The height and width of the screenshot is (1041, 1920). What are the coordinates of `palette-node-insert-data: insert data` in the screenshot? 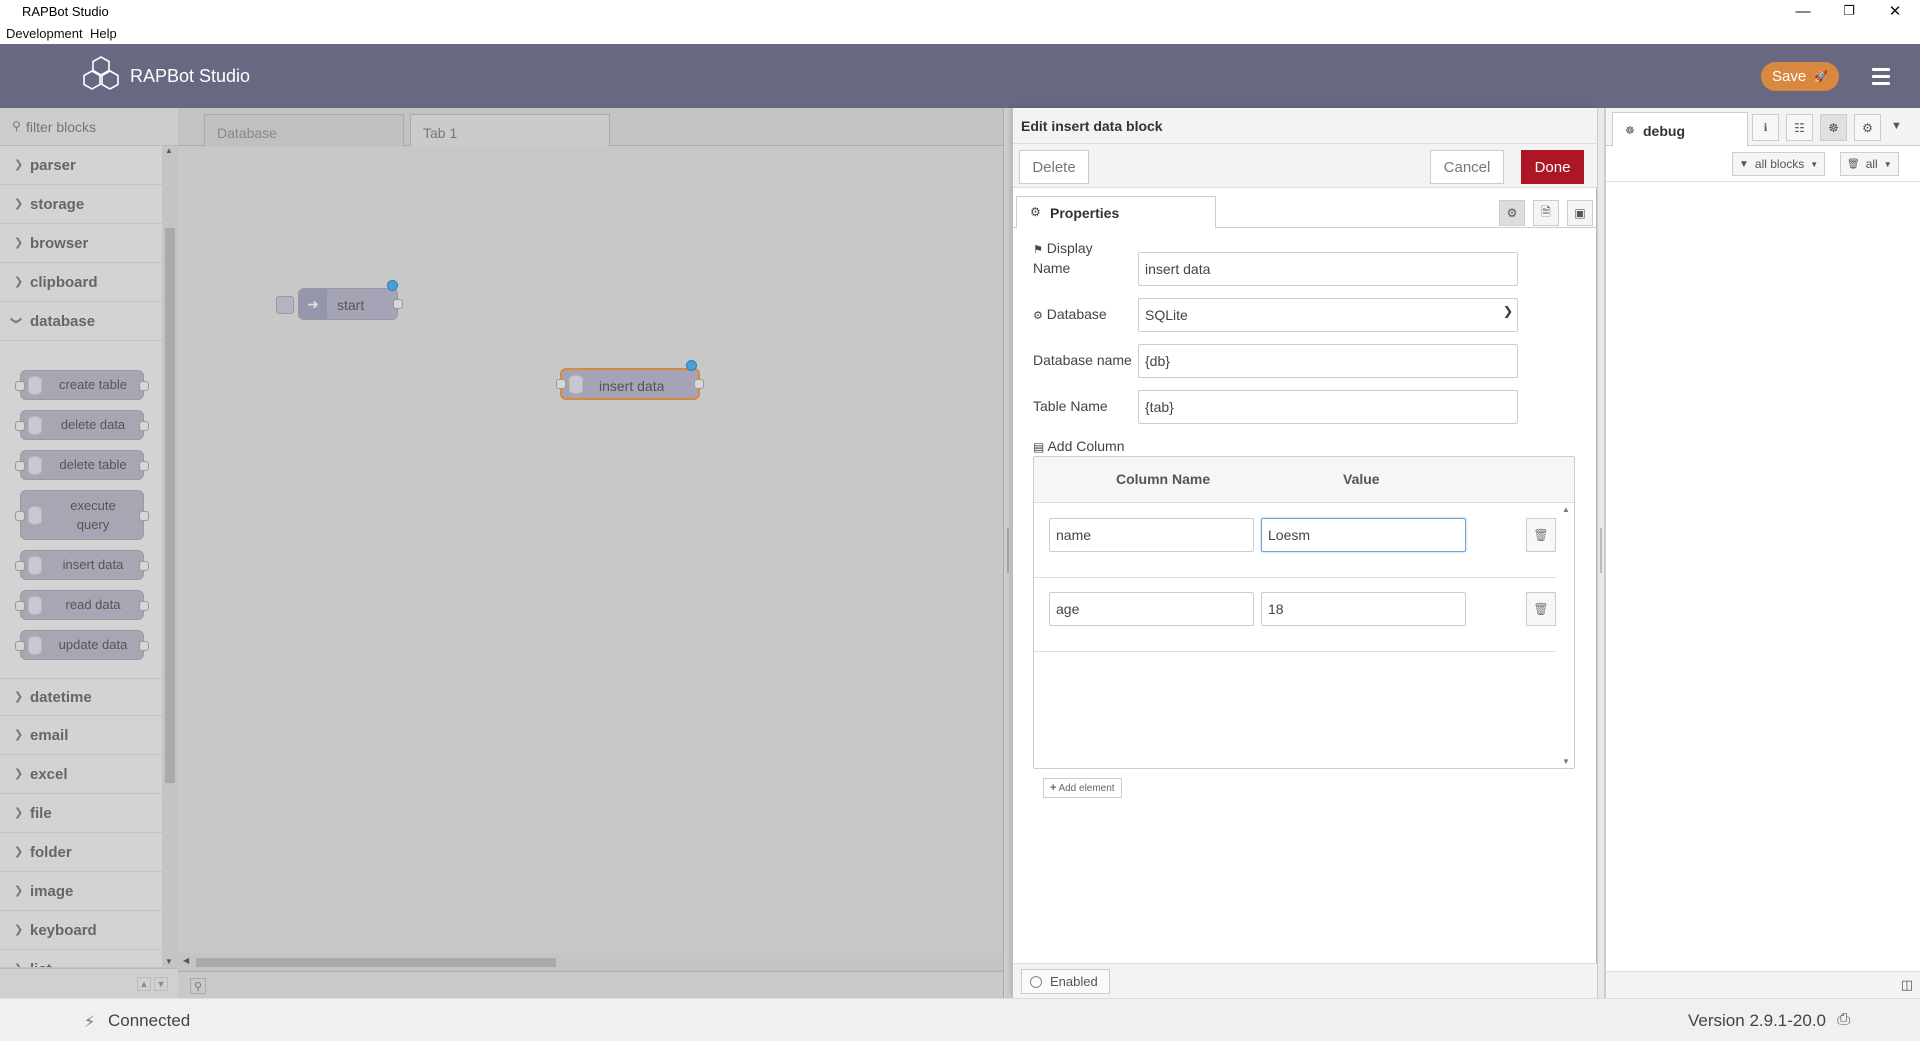 It's located at (82, 565).